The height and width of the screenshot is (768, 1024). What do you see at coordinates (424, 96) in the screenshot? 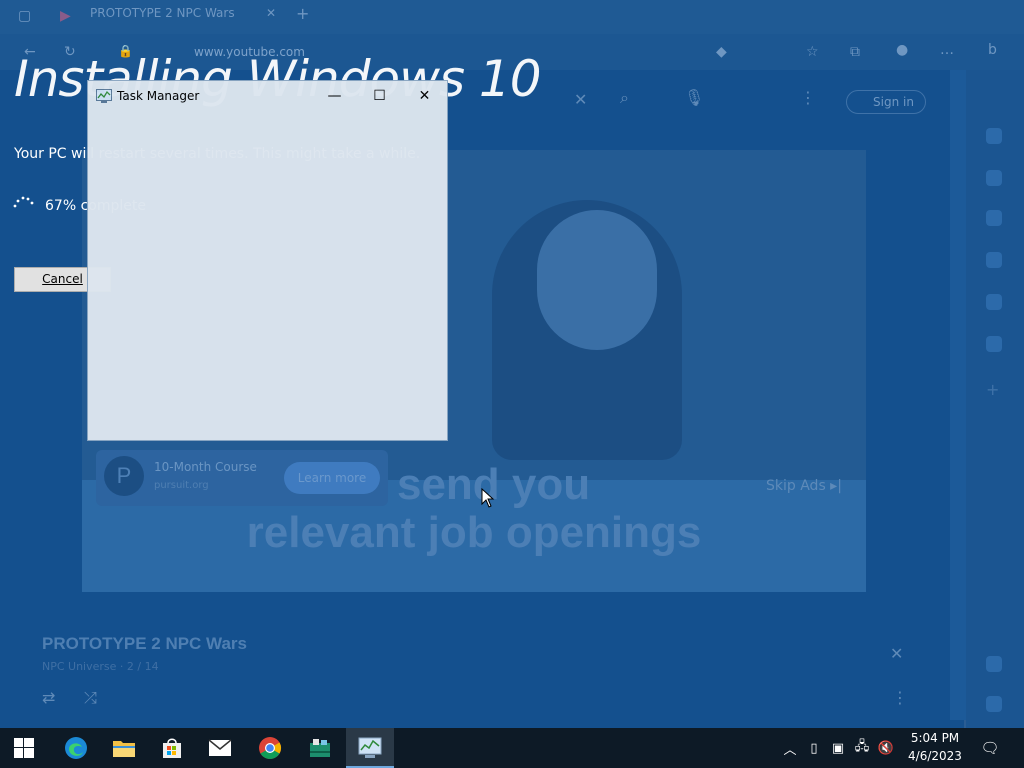
I see `close-button: ✕` at bounding box center [424, 96].